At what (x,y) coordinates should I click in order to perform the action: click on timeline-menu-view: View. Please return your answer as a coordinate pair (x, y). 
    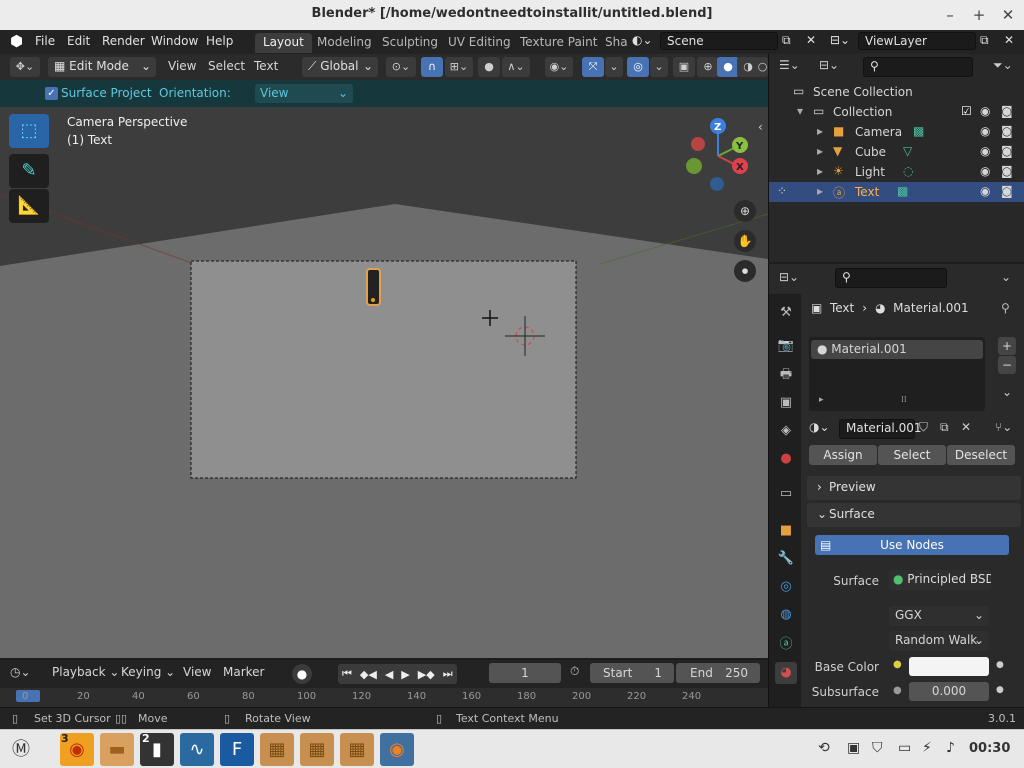
    Looking at the image, I should click on (197, 672).